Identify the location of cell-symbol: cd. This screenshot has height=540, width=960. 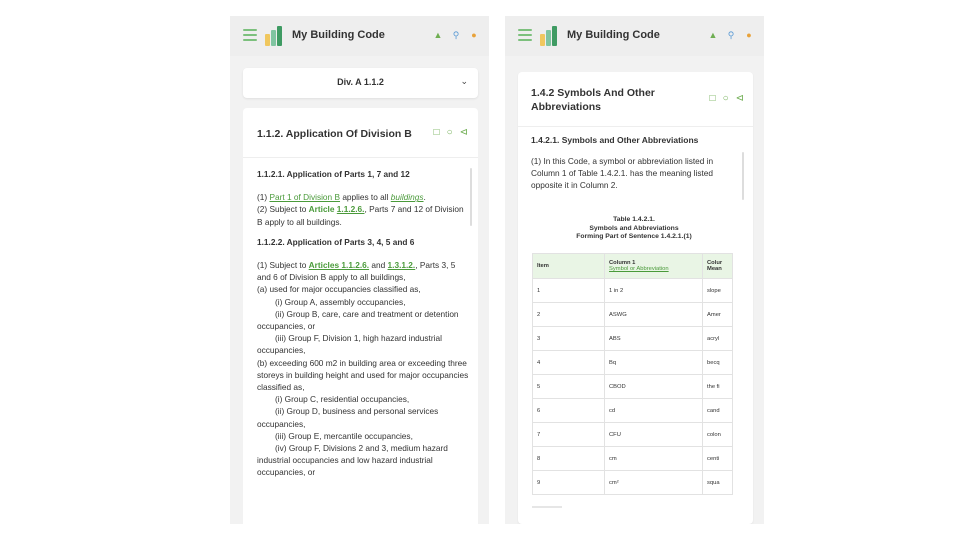
(653, 410).